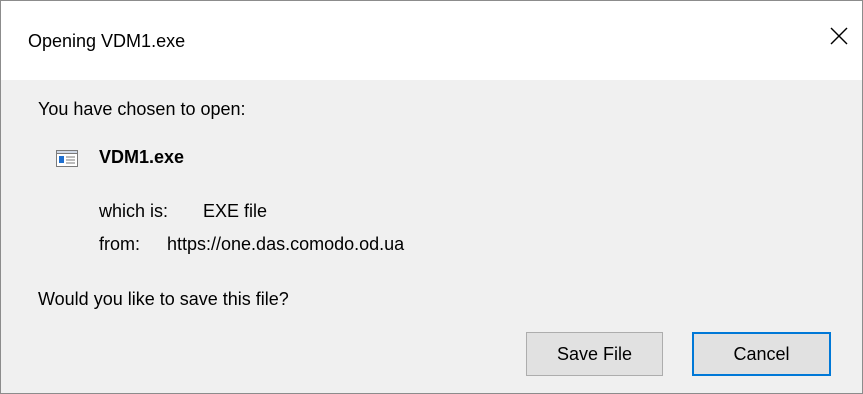  I want to click on close-icon, so click(839, 36).